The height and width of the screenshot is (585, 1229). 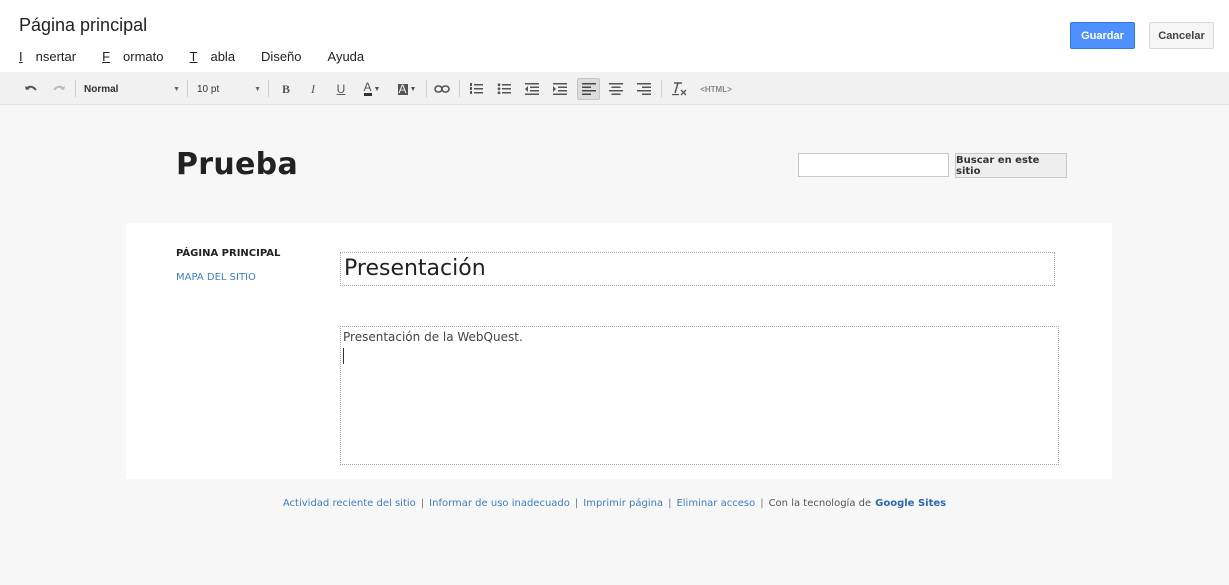 What do you see at coordinates (31, 89) in the screenshot?
I see `undo-icon` at bounding box center [31, 89].